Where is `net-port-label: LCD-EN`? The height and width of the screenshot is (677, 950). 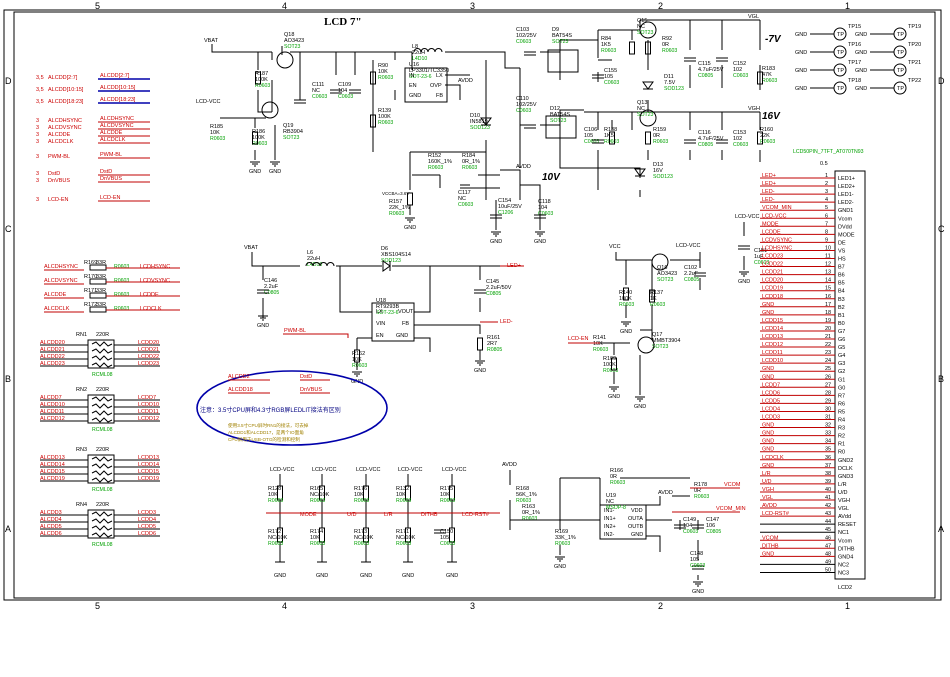 net-port-label: LCD-EN is located at coordinates (58, 200).